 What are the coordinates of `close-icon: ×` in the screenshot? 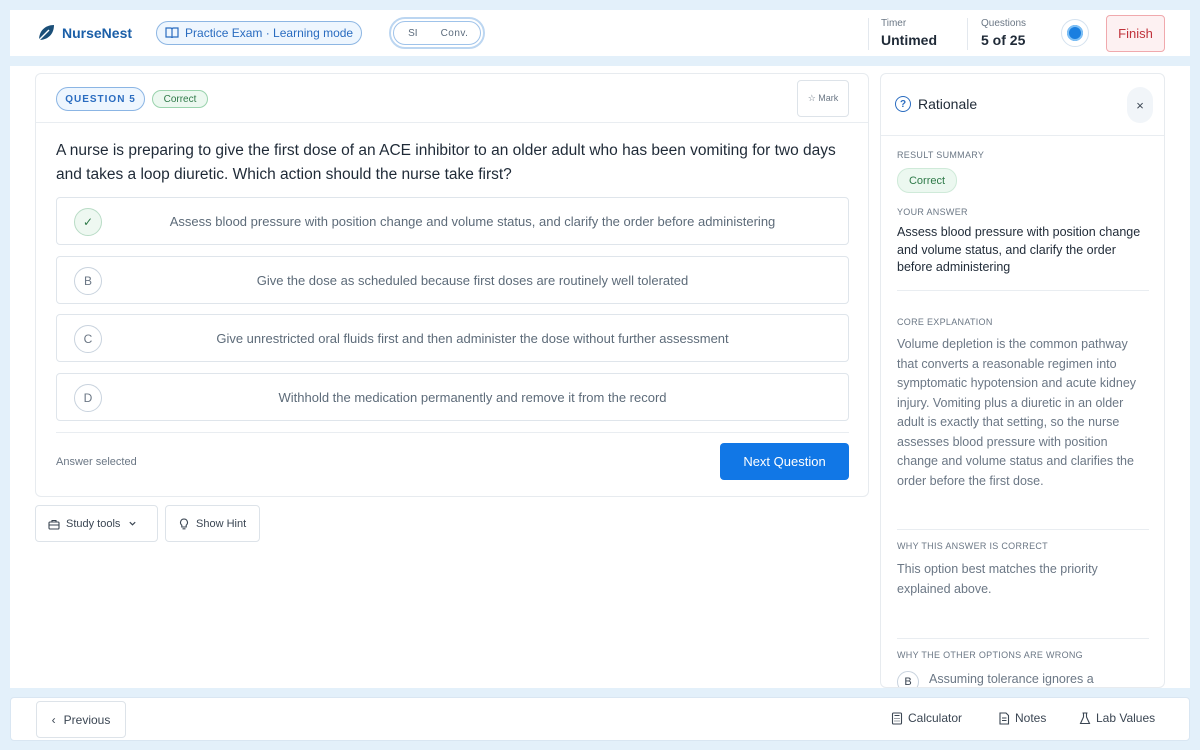 It's located at (1140, 105).